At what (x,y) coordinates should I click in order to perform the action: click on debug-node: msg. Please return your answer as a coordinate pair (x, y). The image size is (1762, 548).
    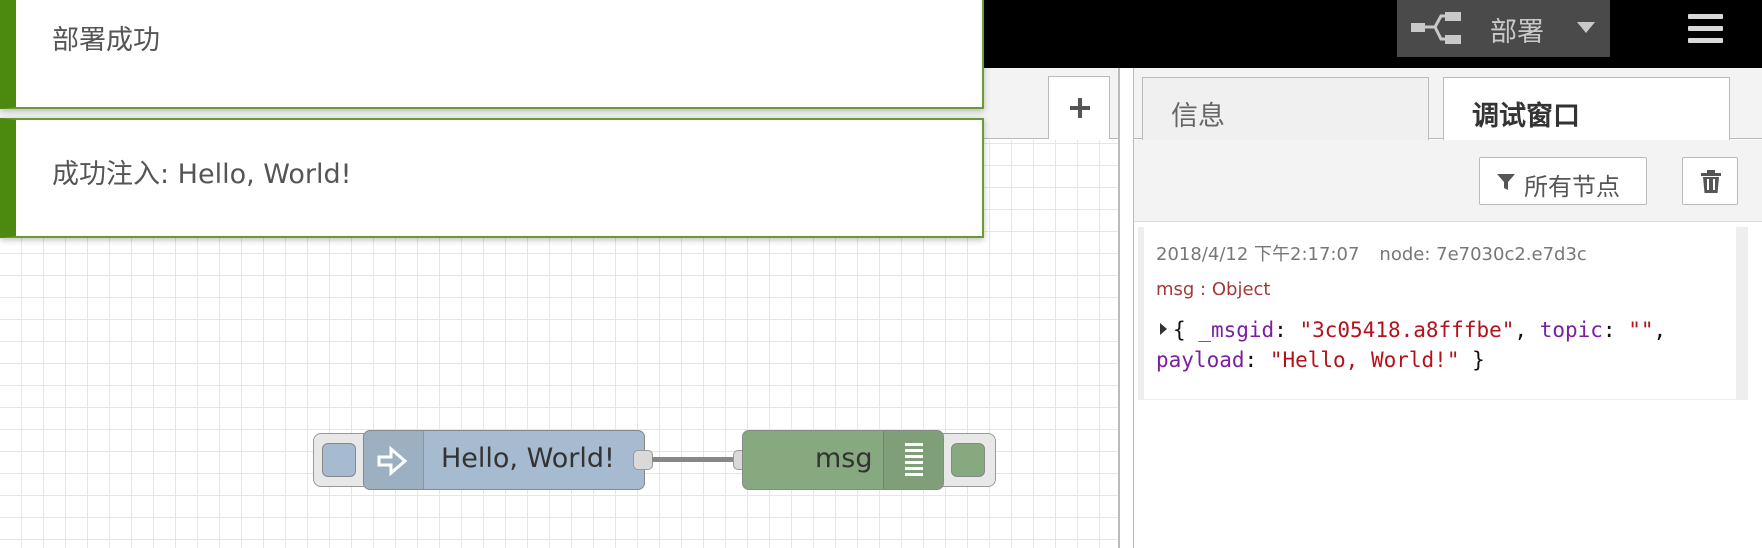
    Looking at the image, I should click on (843, 460).